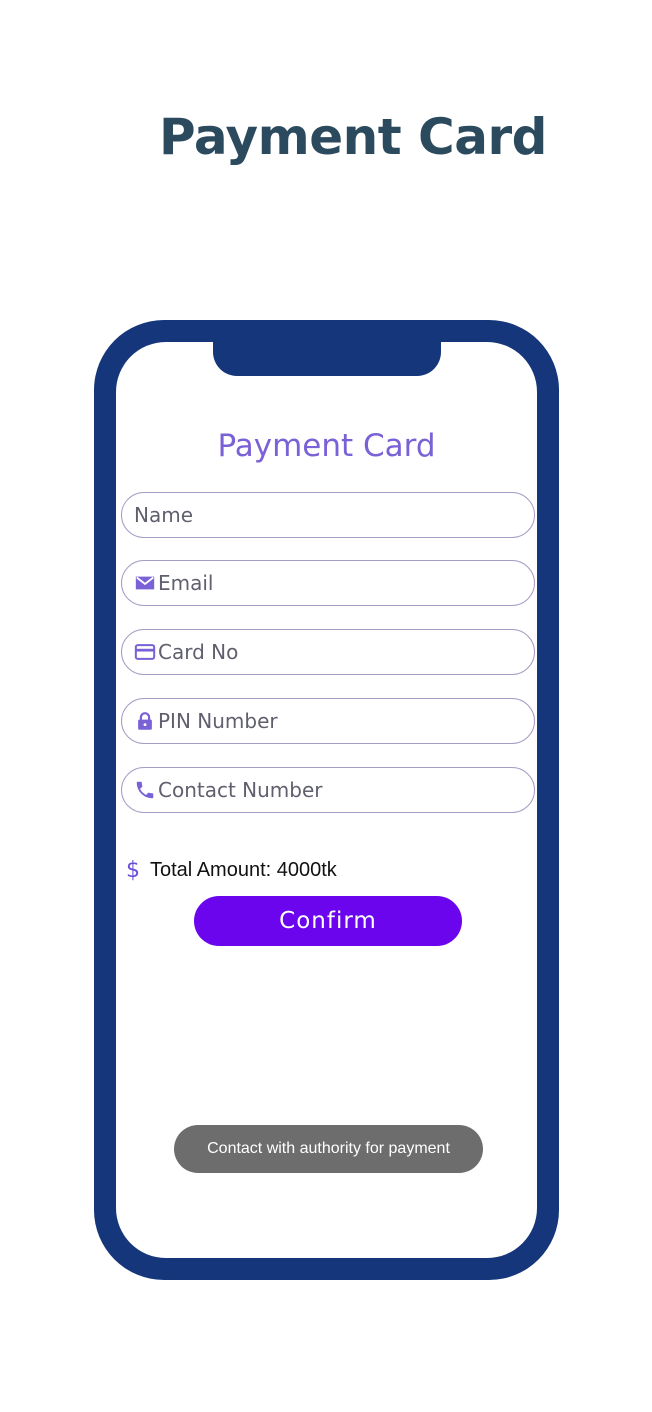  What do you see at coordinates (328, 721) in the screenshot?
I see `pin-field: PIN Number` at bounding box center [328, 721].